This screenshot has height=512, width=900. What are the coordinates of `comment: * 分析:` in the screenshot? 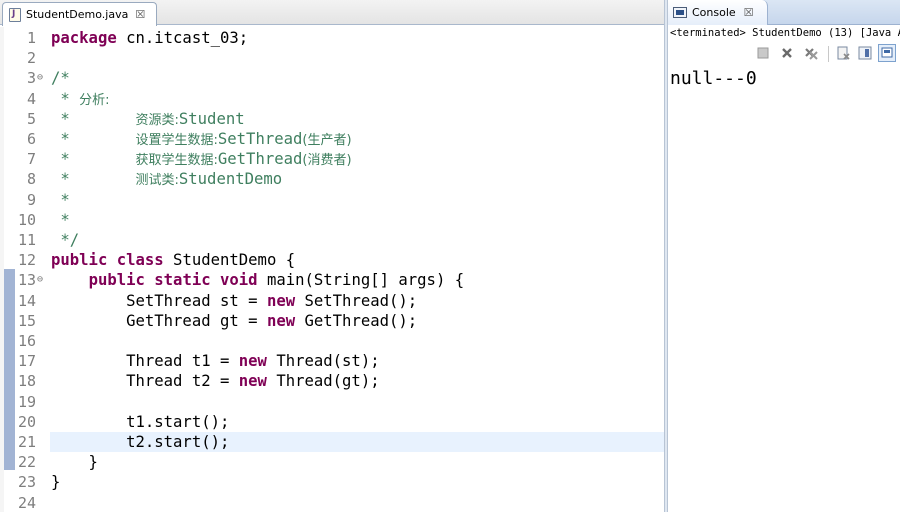 It's located at (80, 100).